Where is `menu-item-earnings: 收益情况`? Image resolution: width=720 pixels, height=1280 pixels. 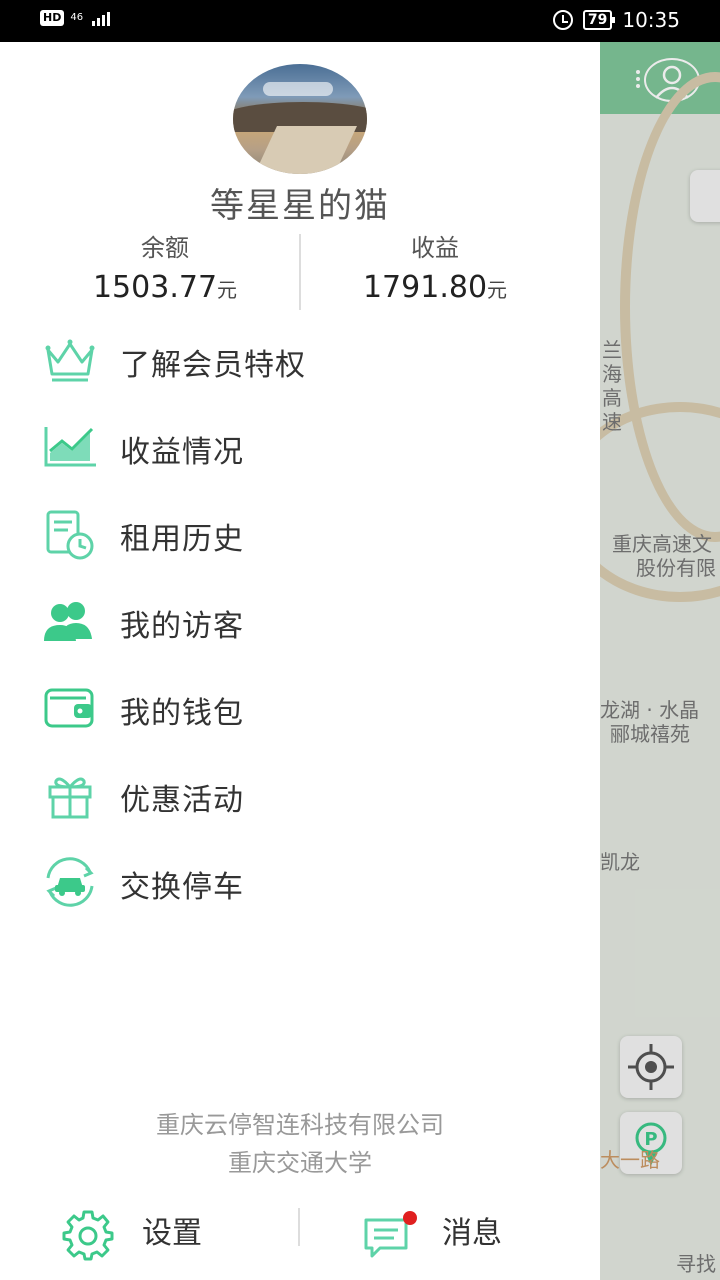 menu-item-earnings: 收益情况 is located at coordinates (300, 448).